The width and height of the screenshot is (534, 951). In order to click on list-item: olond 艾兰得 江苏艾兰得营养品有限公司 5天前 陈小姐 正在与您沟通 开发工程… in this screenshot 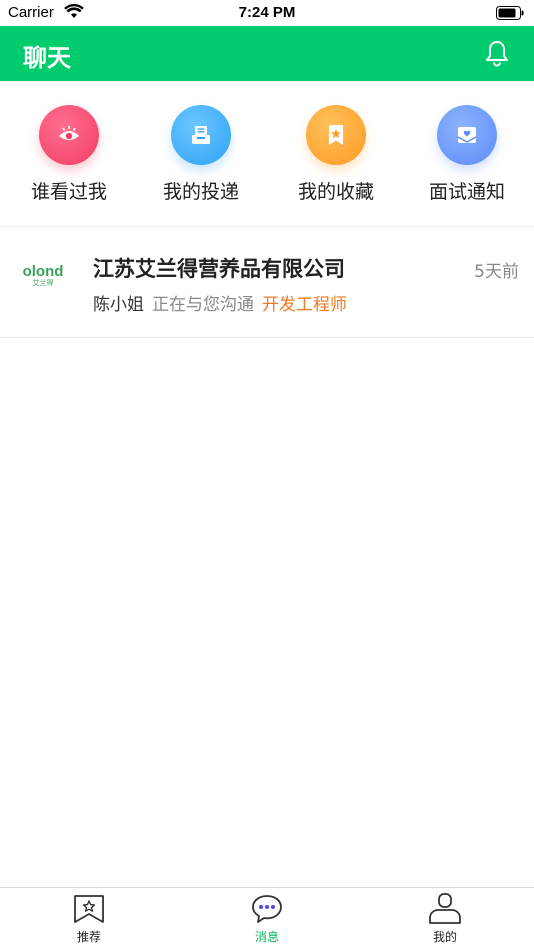, I will do `click(267, 282)`.